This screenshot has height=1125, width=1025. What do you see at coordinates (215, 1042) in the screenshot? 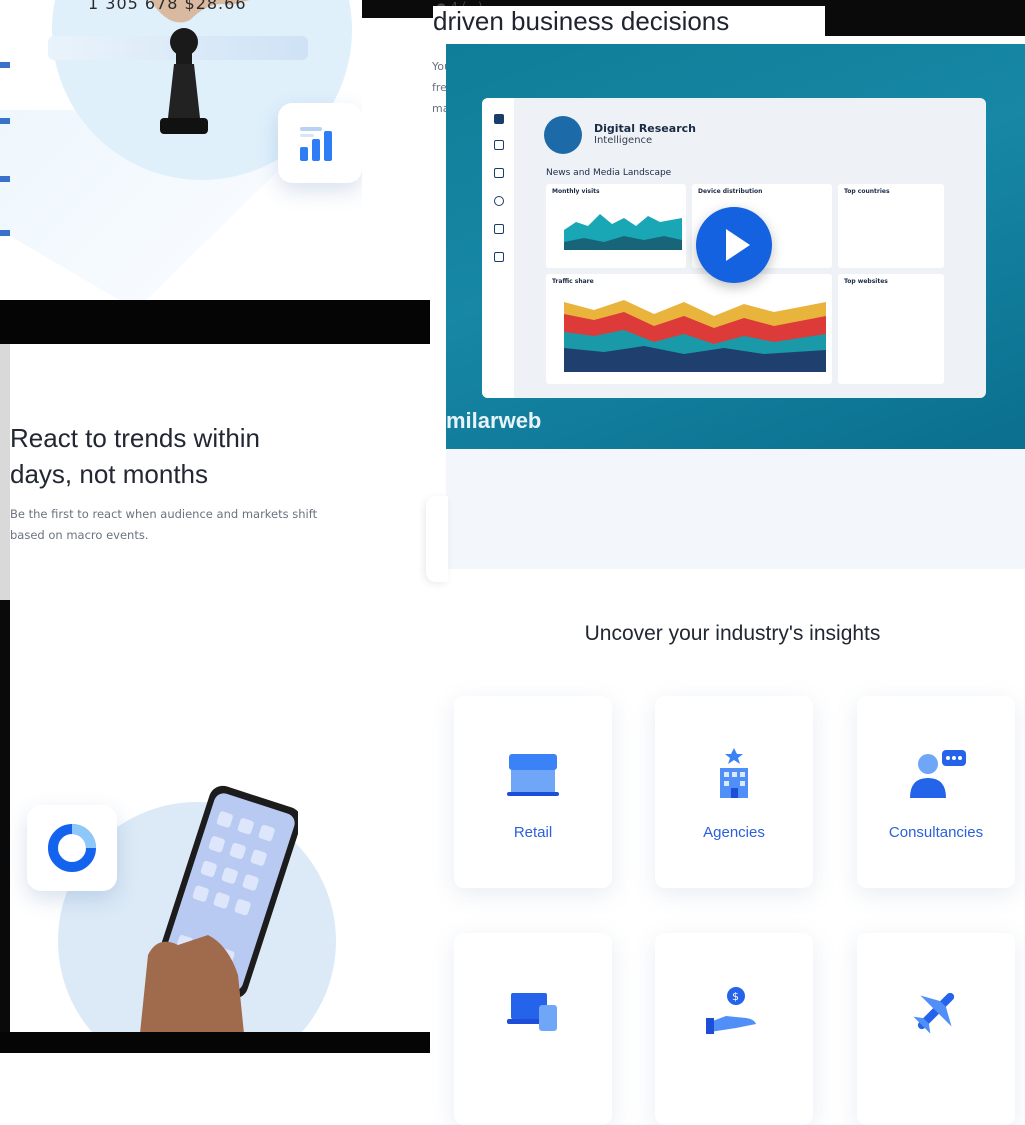
I see `bottom-dark-band` at bounding box center [215, 1042].